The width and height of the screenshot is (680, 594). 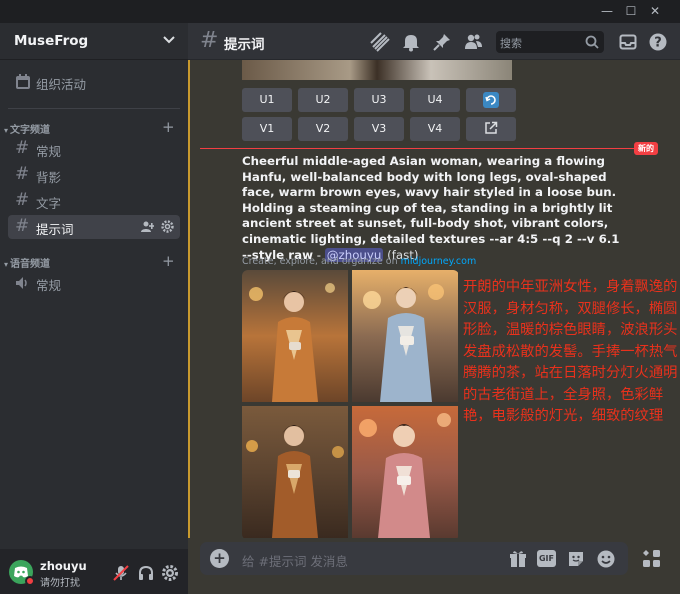 What do you see at coordinates (628, 42) in the screenshot?
I see `inbox-icon` at bounding box center [628, 42].